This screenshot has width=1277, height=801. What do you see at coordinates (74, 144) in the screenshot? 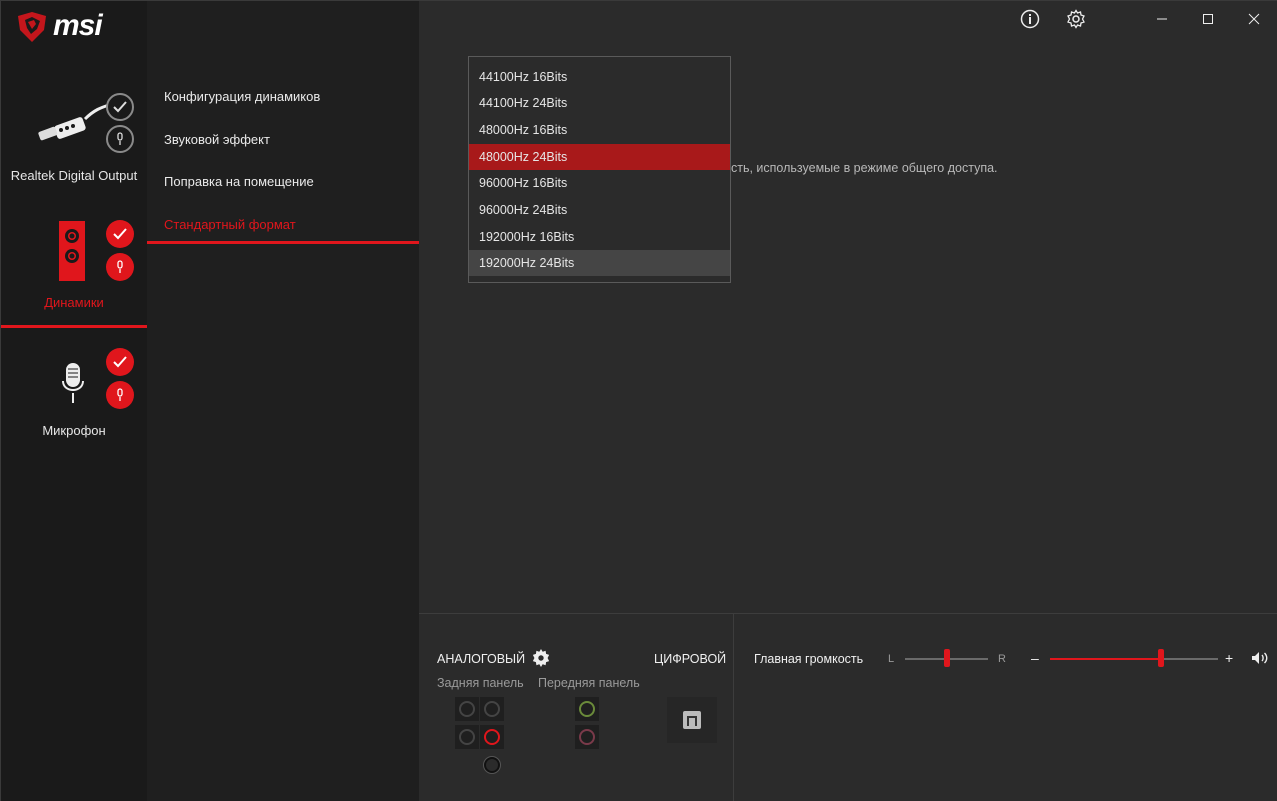
I see `device-realtek-digital-output: Realtek Digital Output` at bounding box center [74, 144].